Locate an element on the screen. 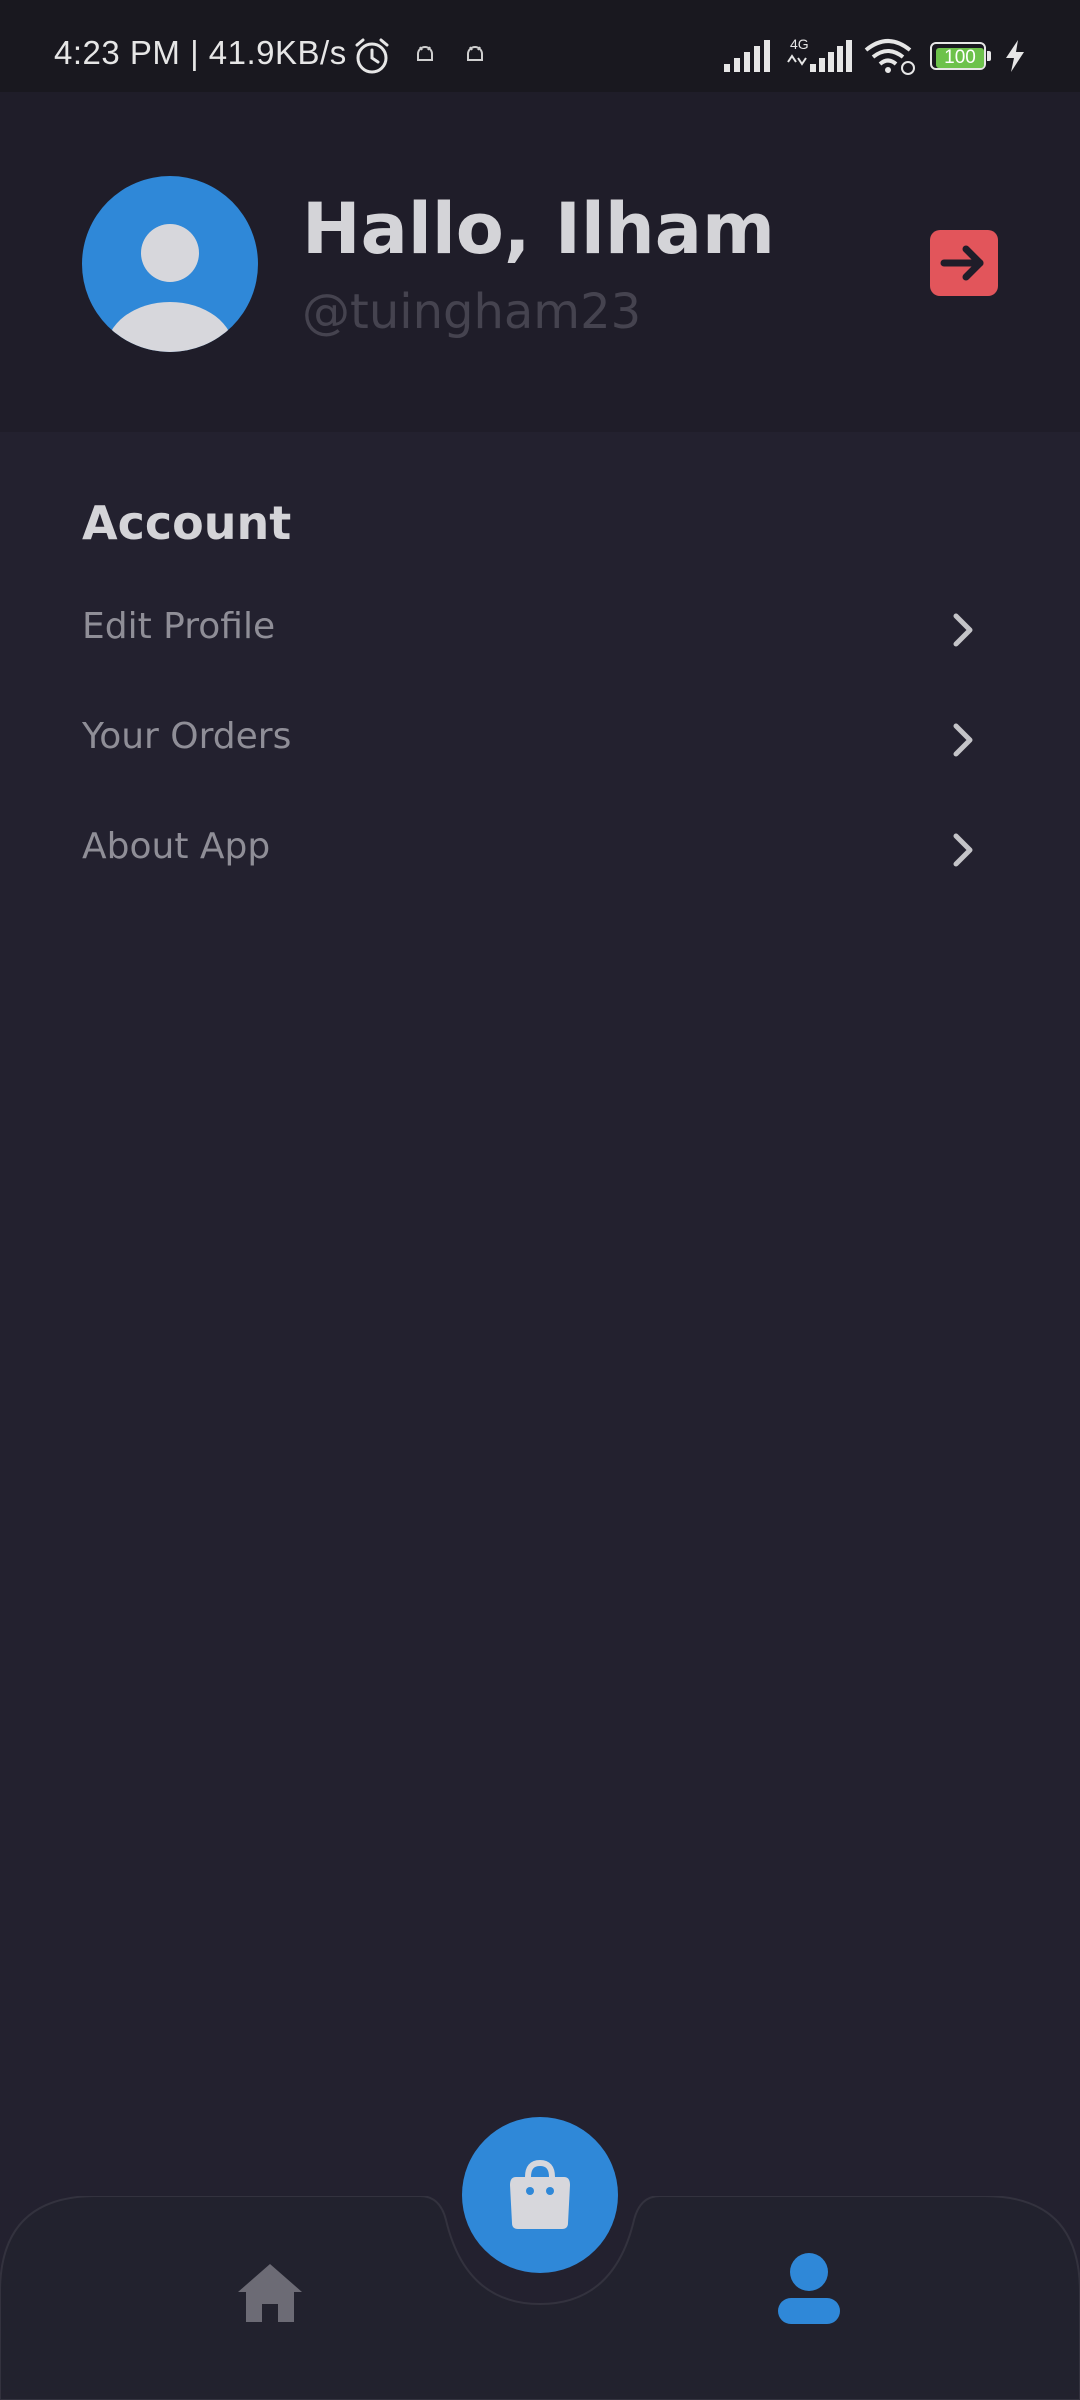 The image size is (1080, 2400). profile-header: Hallo, Ilham @tuingham23 is located at coordinates (540, 262).